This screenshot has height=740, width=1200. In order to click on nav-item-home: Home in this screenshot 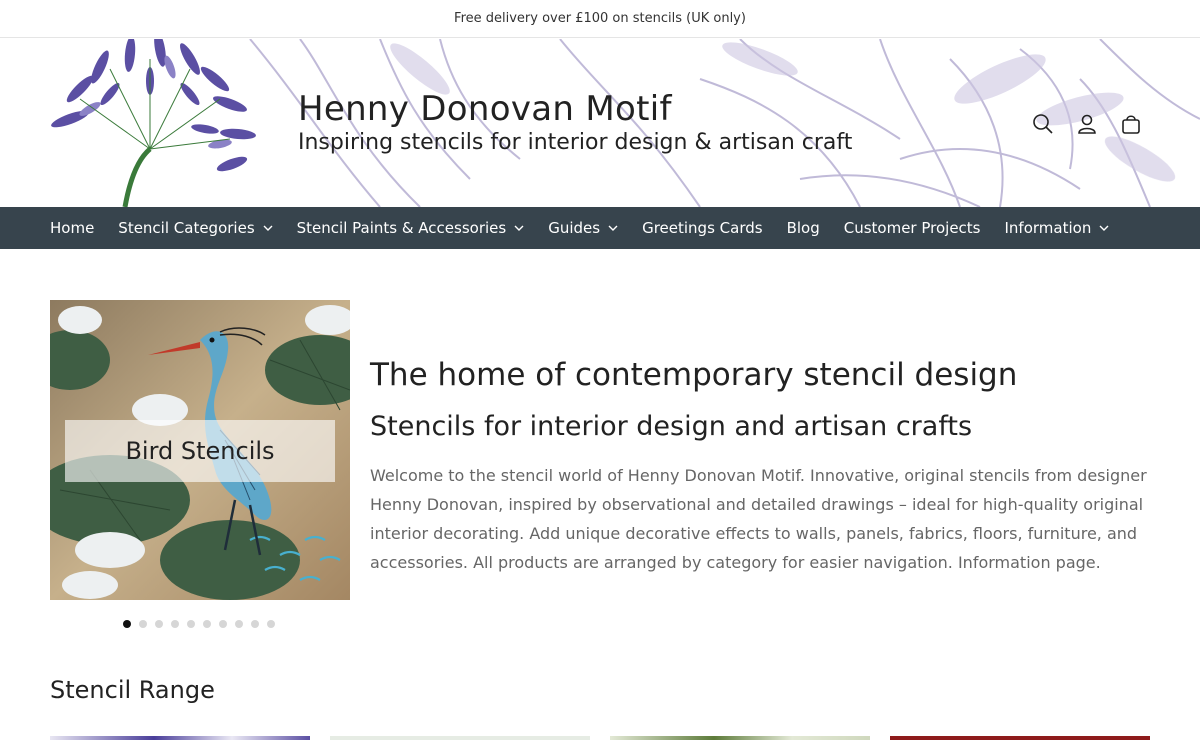, I will do `click(72, 228)`.